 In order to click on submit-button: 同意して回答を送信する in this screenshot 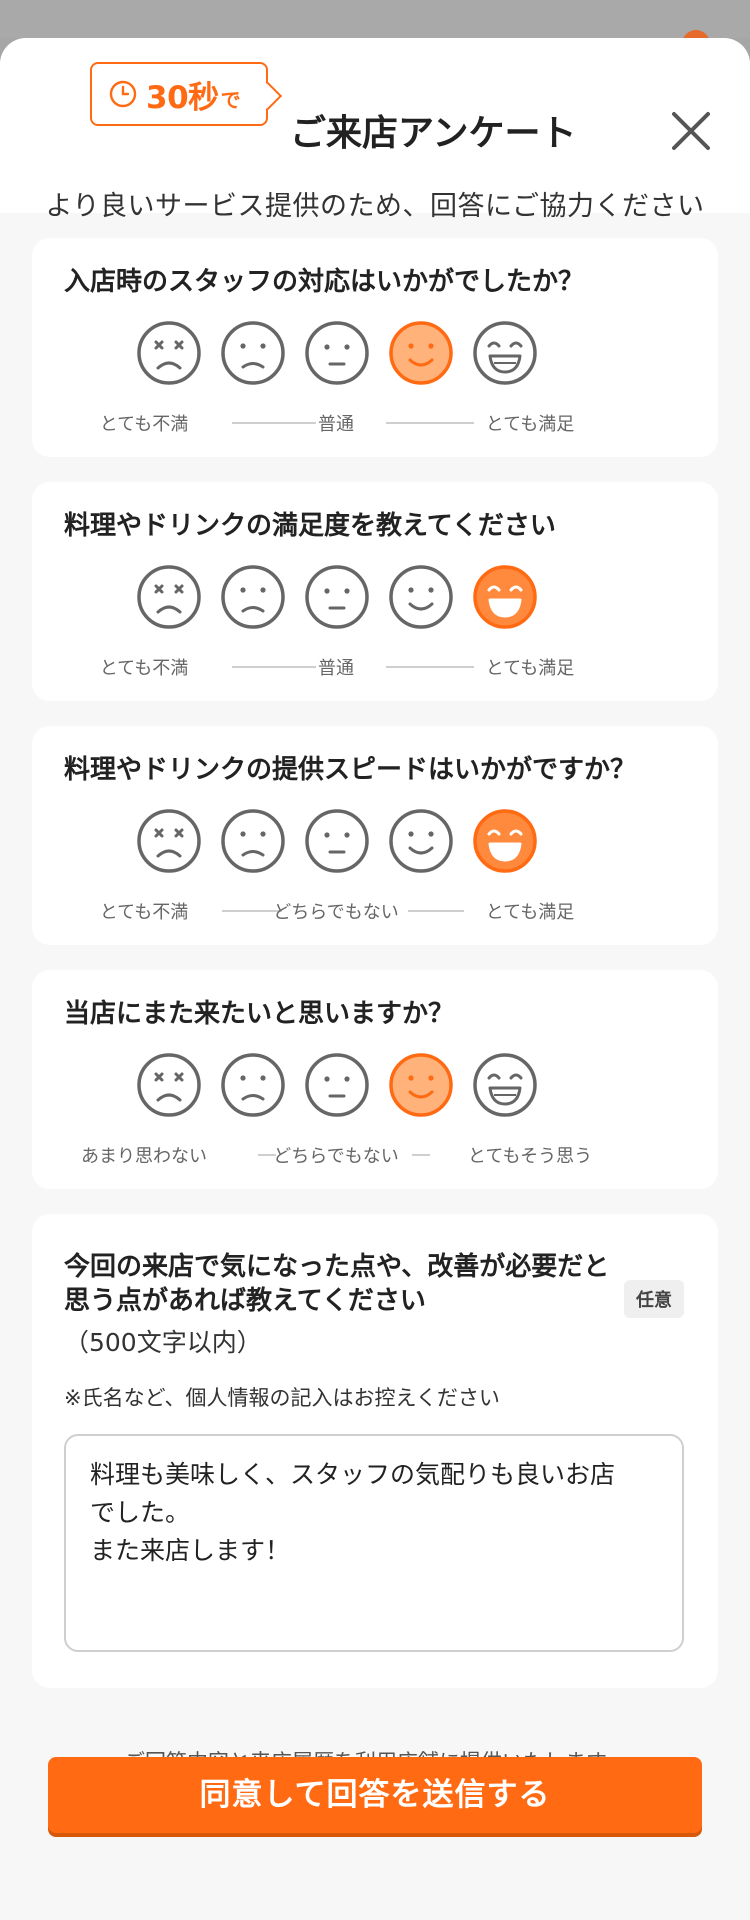, I will do `click(375, 1795)`.